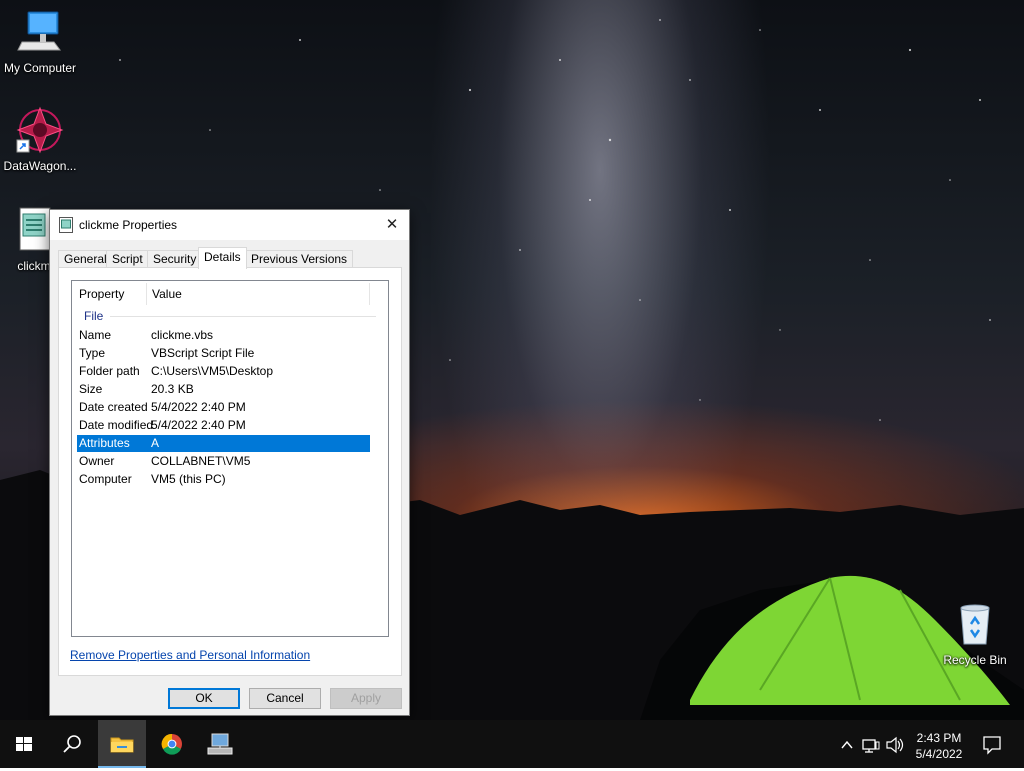  I want to click on desktop-icon-my-computer: My Computer, so click(40, 41).